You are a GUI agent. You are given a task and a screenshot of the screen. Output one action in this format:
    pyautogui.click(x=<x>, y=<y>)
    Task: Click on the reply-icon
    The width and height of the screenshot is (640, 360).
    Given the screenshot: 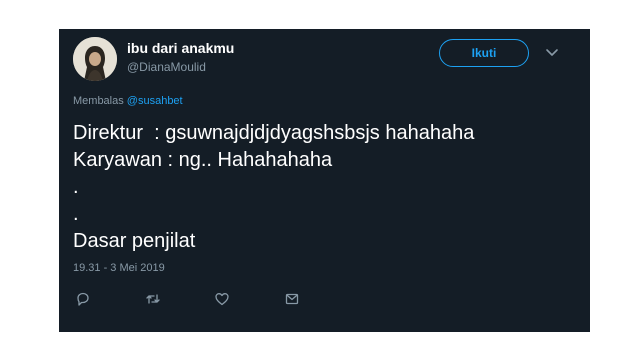 What is the action you would take?
    pyautogui.click(x=83, y=299)
    